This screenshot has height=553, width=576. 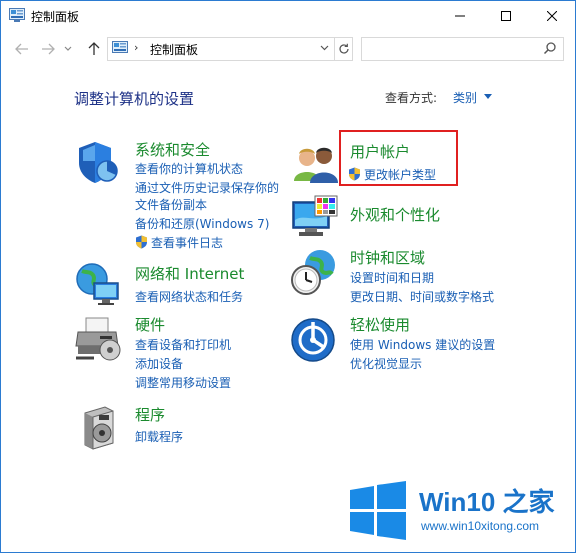 I want to click on ease-of-access-icon, so click(x=315, y=340).